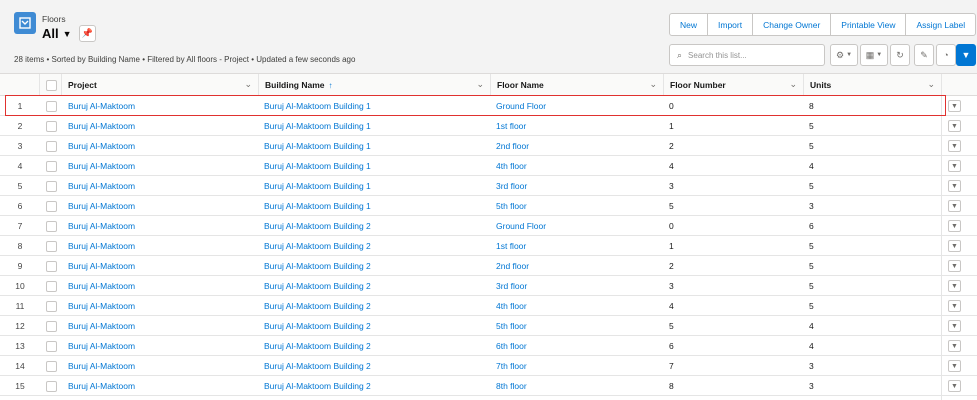  Describe the element at coordinates (511, 346) in the screenshot. I see `floor-name-link: 6th floor` at that location.